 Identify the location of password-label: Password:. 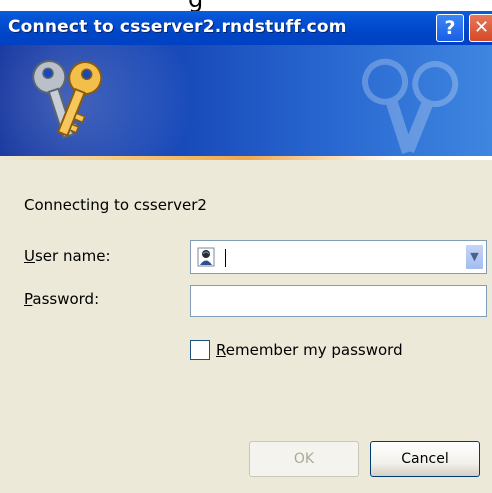
(62, 299).